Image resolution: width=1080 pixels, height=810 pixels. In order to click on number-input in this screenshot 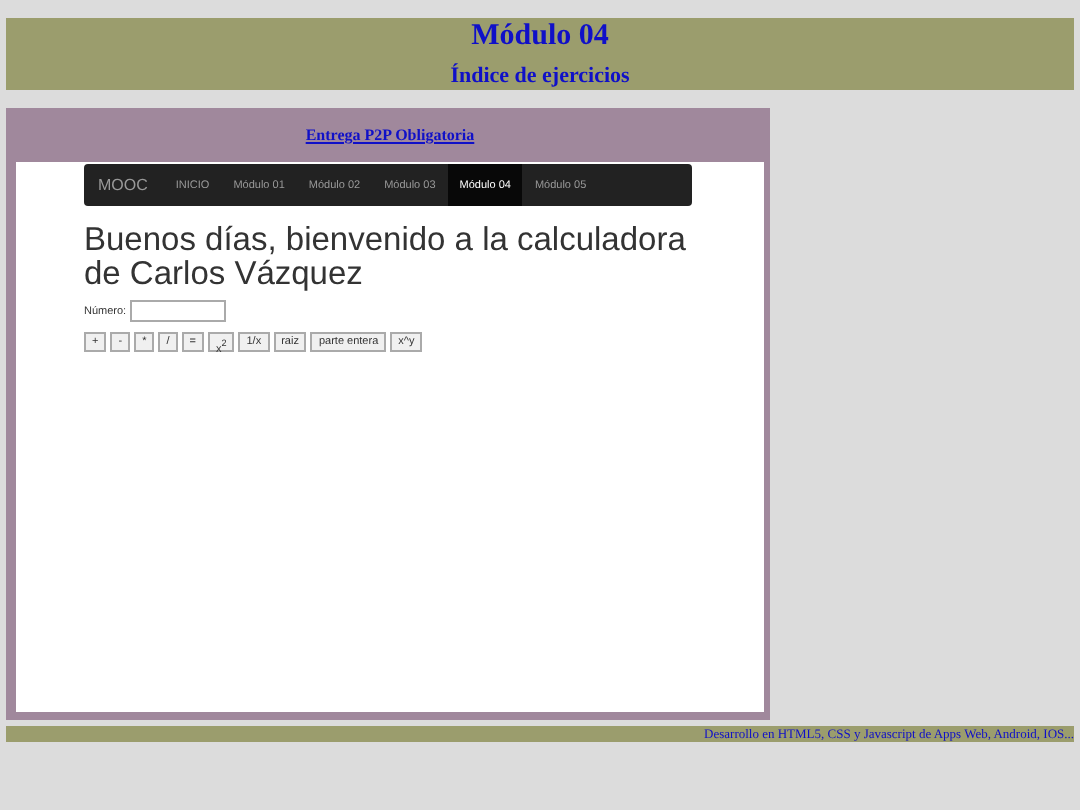, I will do `click(178, 311)`.